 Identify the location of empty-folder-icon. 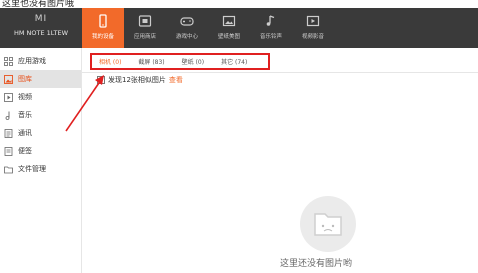
(328, 224).